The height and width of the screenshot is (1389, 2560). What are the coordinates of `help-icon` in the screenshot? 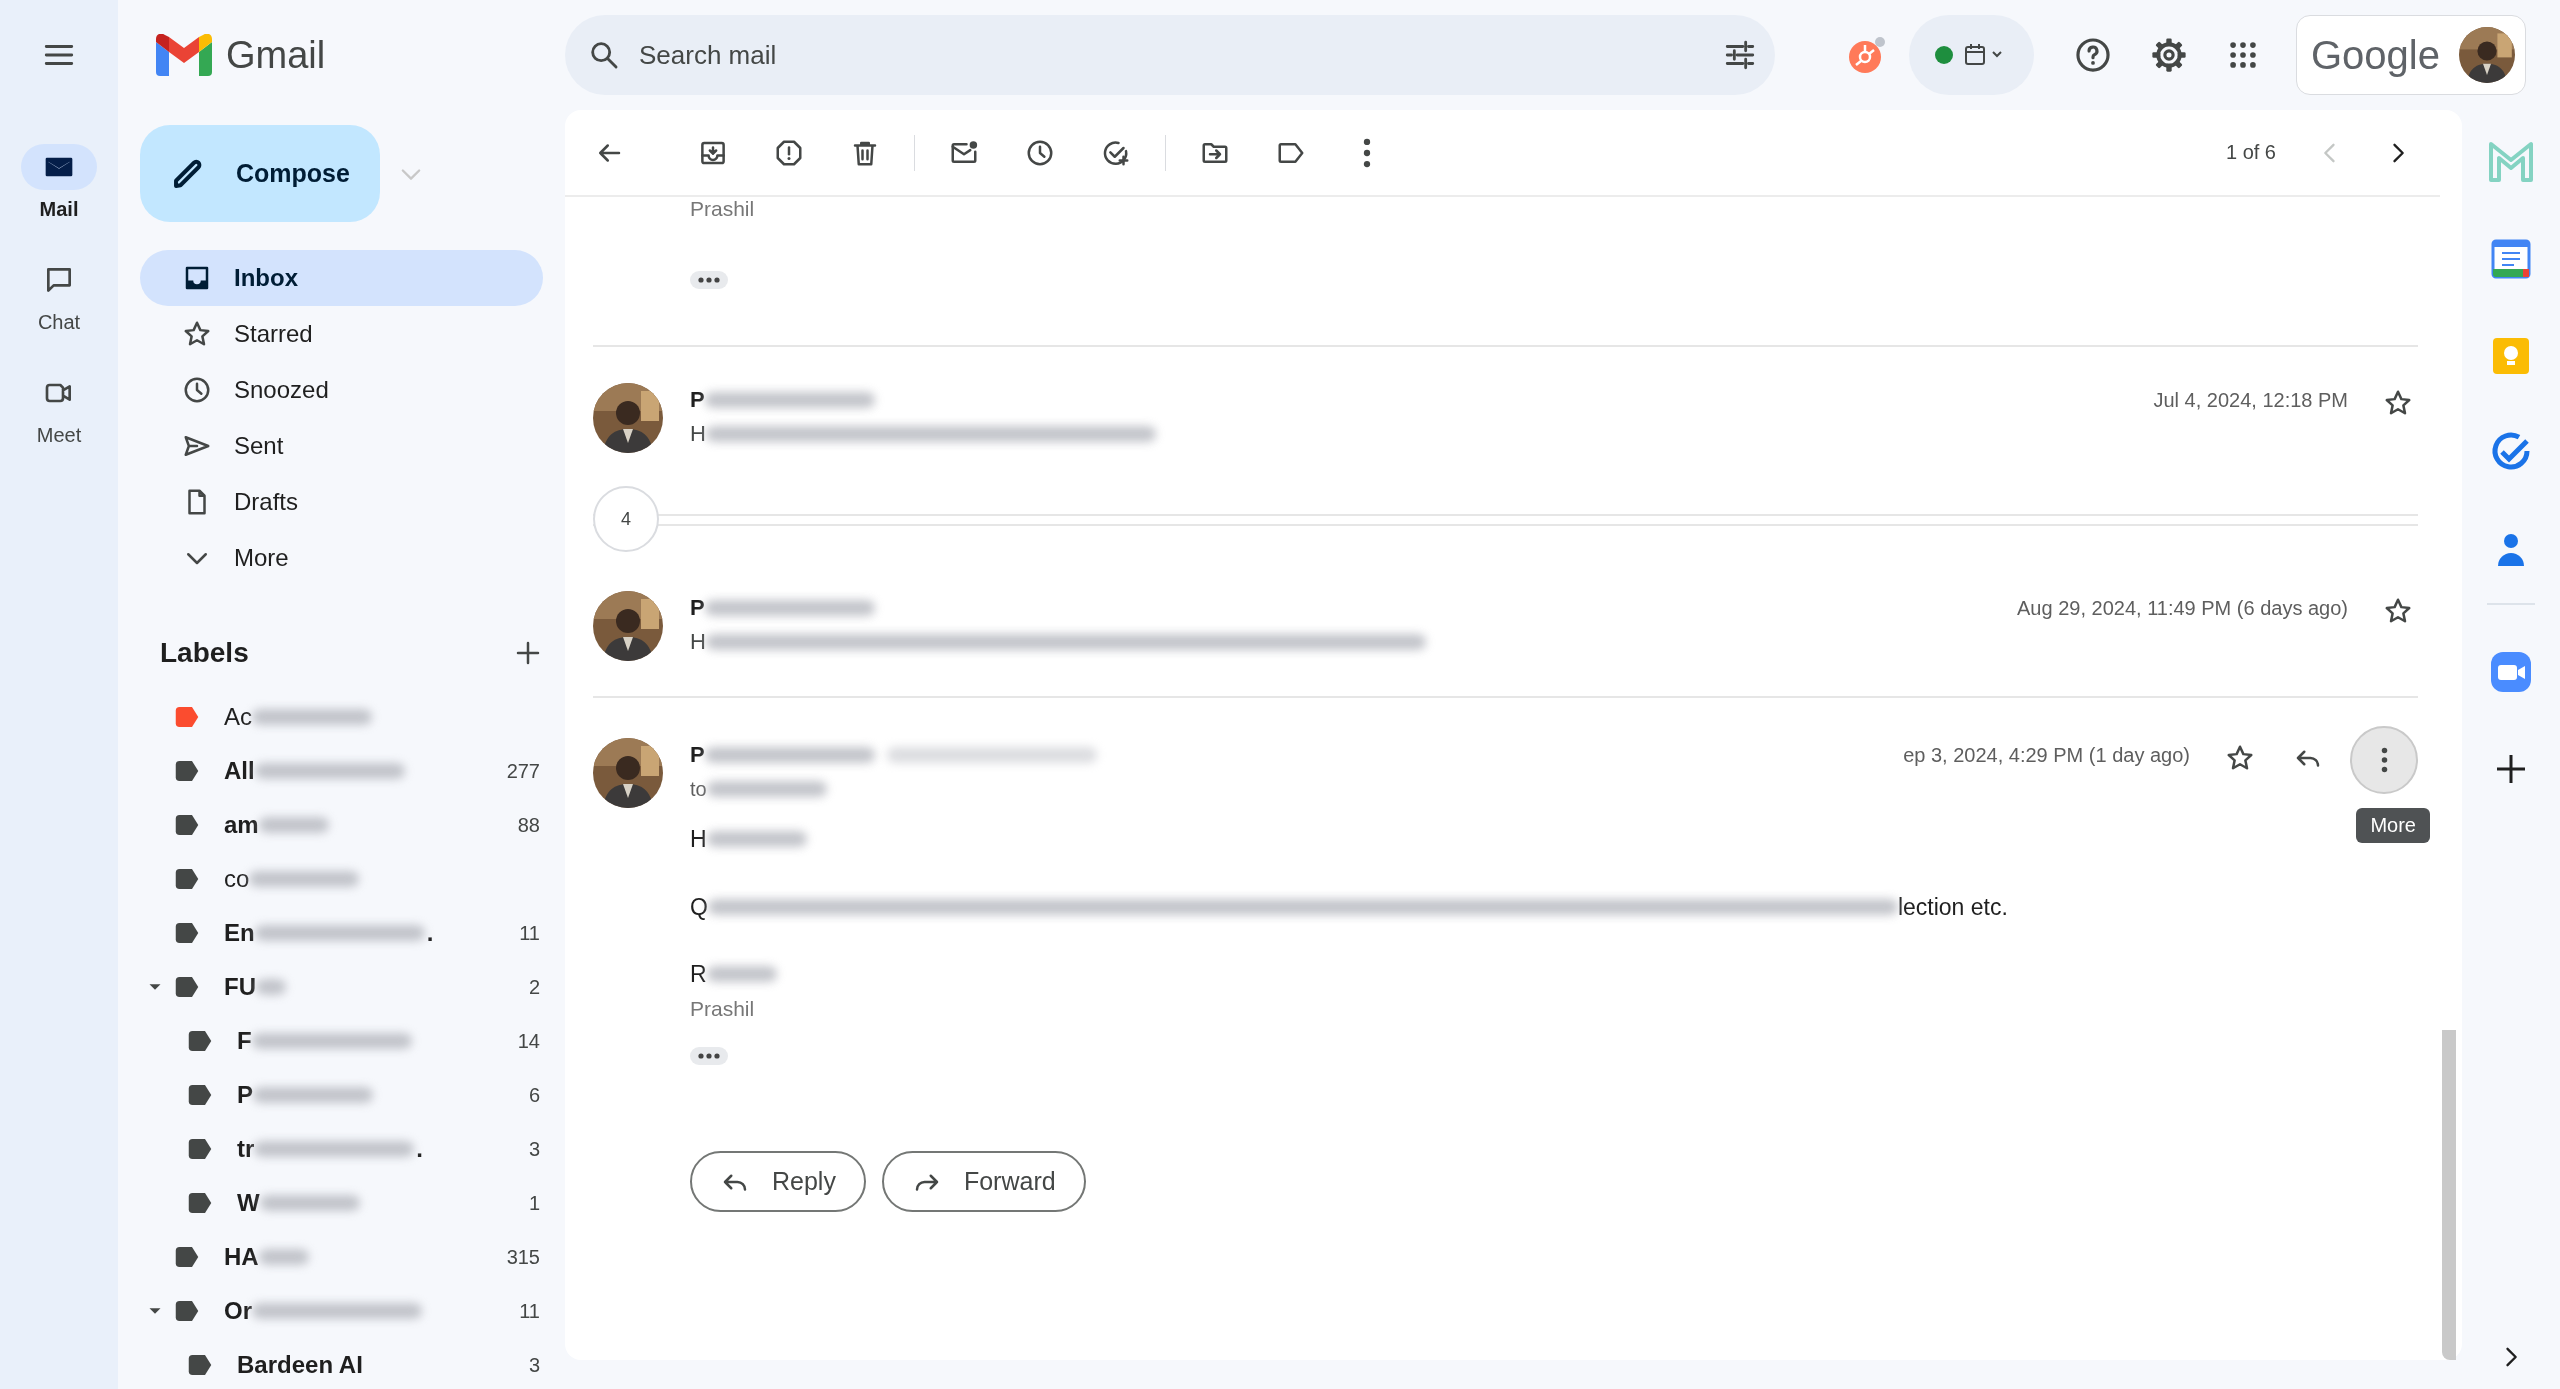 It's located at (2093, 55).